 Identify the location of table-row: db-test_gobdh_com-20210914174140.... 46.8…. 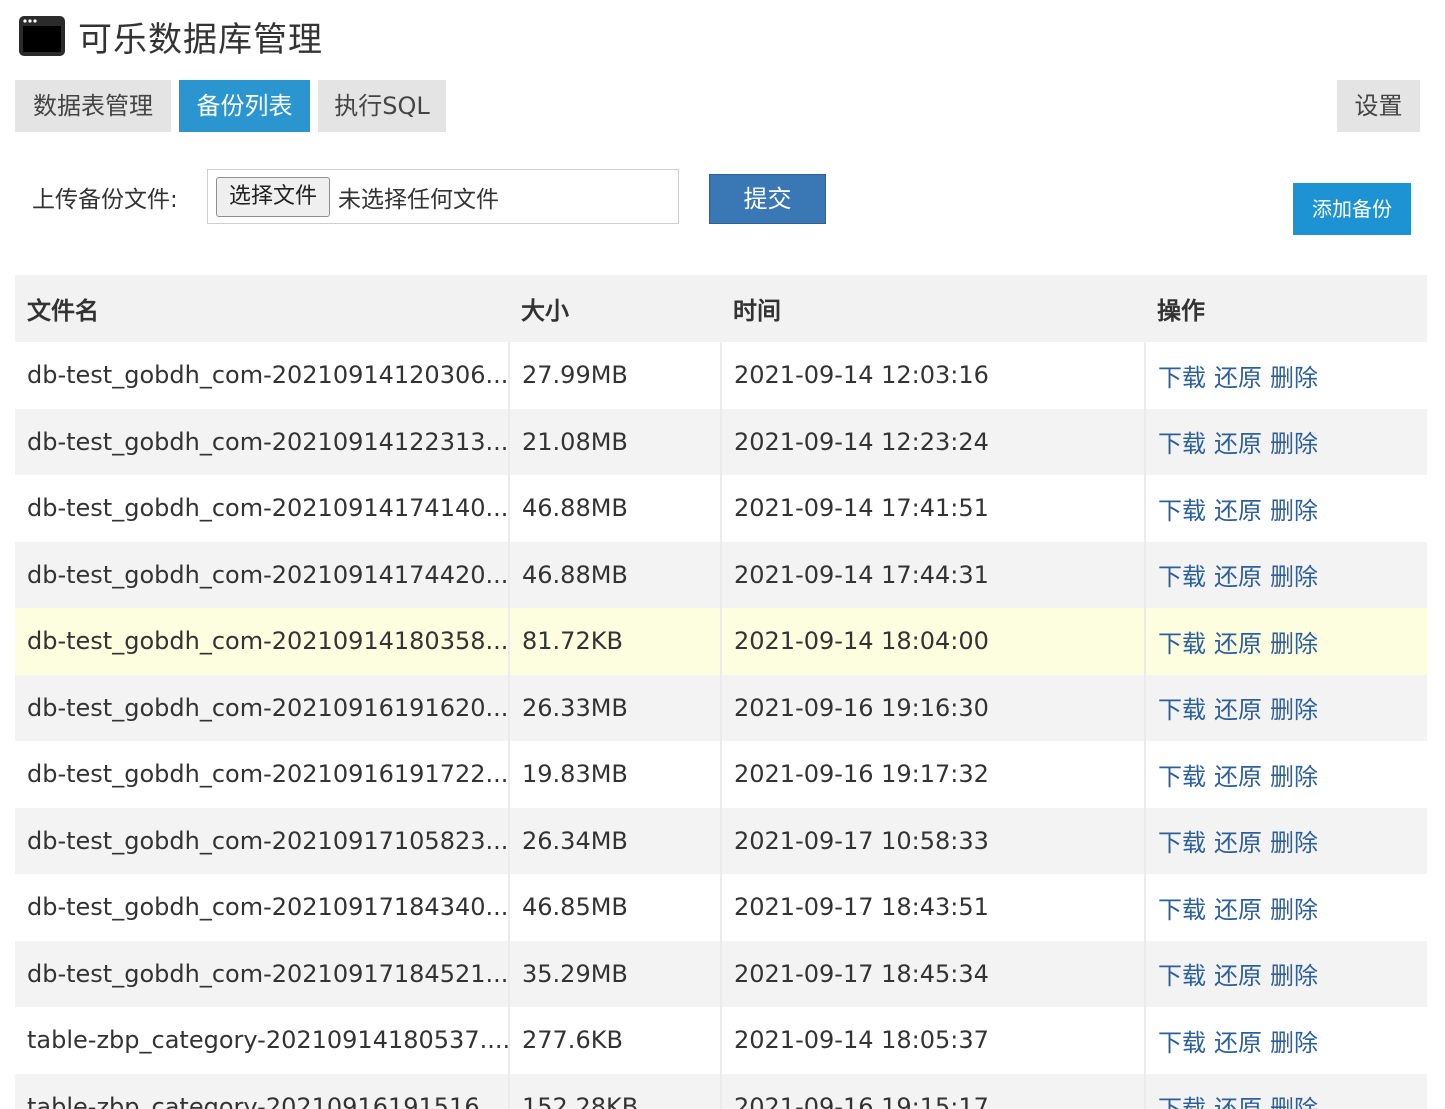
(721, 508).